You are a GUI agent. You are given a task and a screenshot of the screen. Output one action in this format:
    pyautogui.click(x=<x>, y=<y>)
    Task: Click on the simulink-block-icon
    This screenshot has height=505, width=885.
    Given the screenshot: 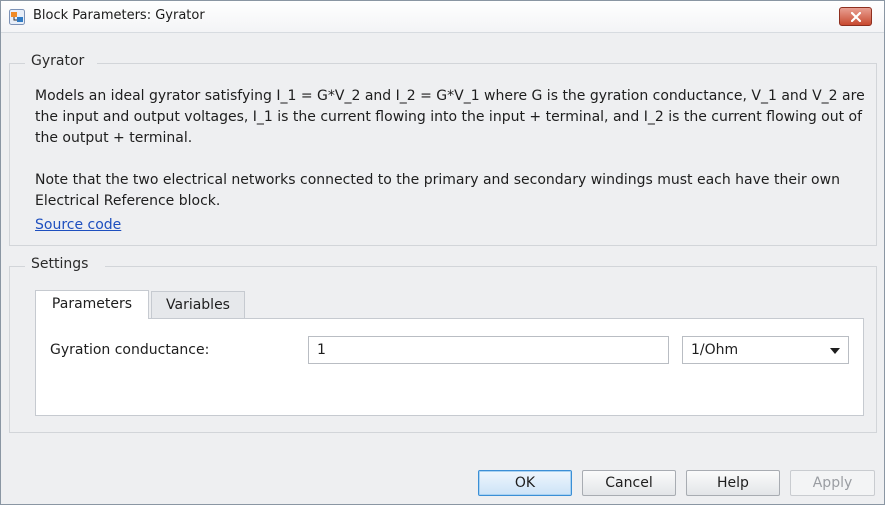 What is the action you would take?
    pyautogui.click(x=17, y=17)
    